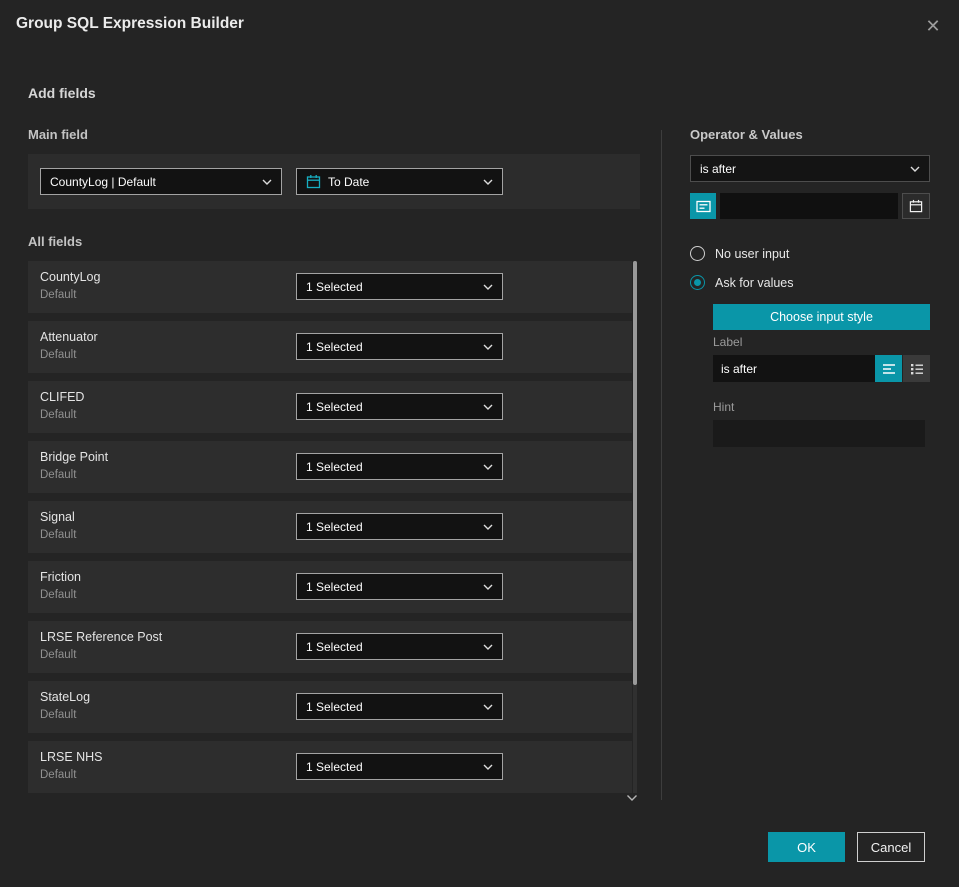  I want to click on label-caption: Label, so click(728, 342).